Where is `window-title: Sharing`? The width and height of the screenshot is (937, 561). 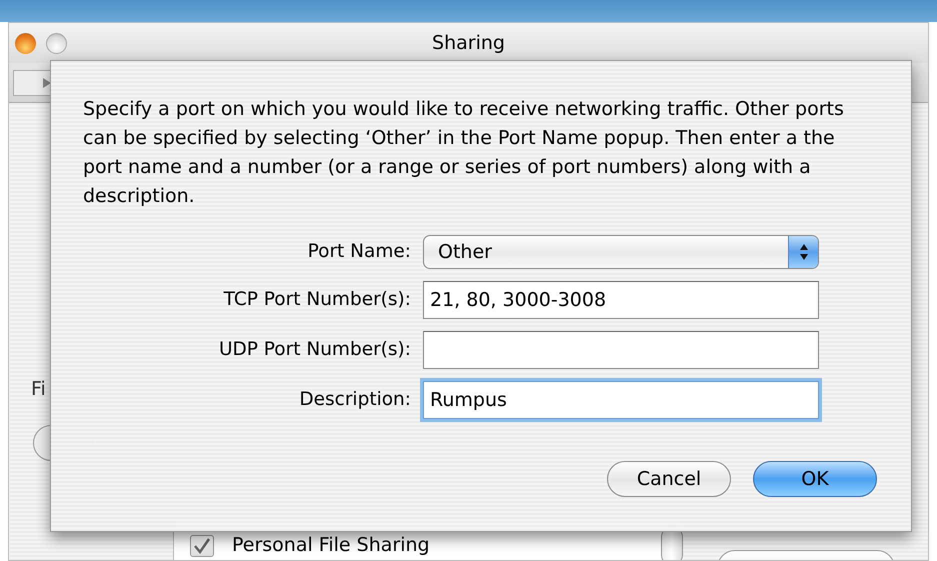 window-title: Sharing is located at coordinates (468, 43).